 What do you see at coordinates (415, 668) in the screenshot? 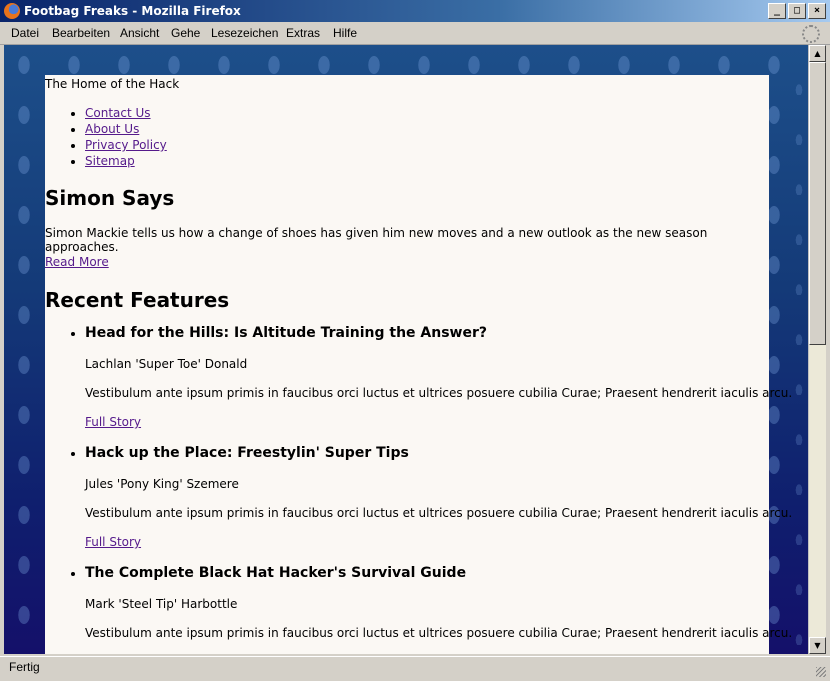
I see `status-bar: Fertig` at bounding box center [415, 668].